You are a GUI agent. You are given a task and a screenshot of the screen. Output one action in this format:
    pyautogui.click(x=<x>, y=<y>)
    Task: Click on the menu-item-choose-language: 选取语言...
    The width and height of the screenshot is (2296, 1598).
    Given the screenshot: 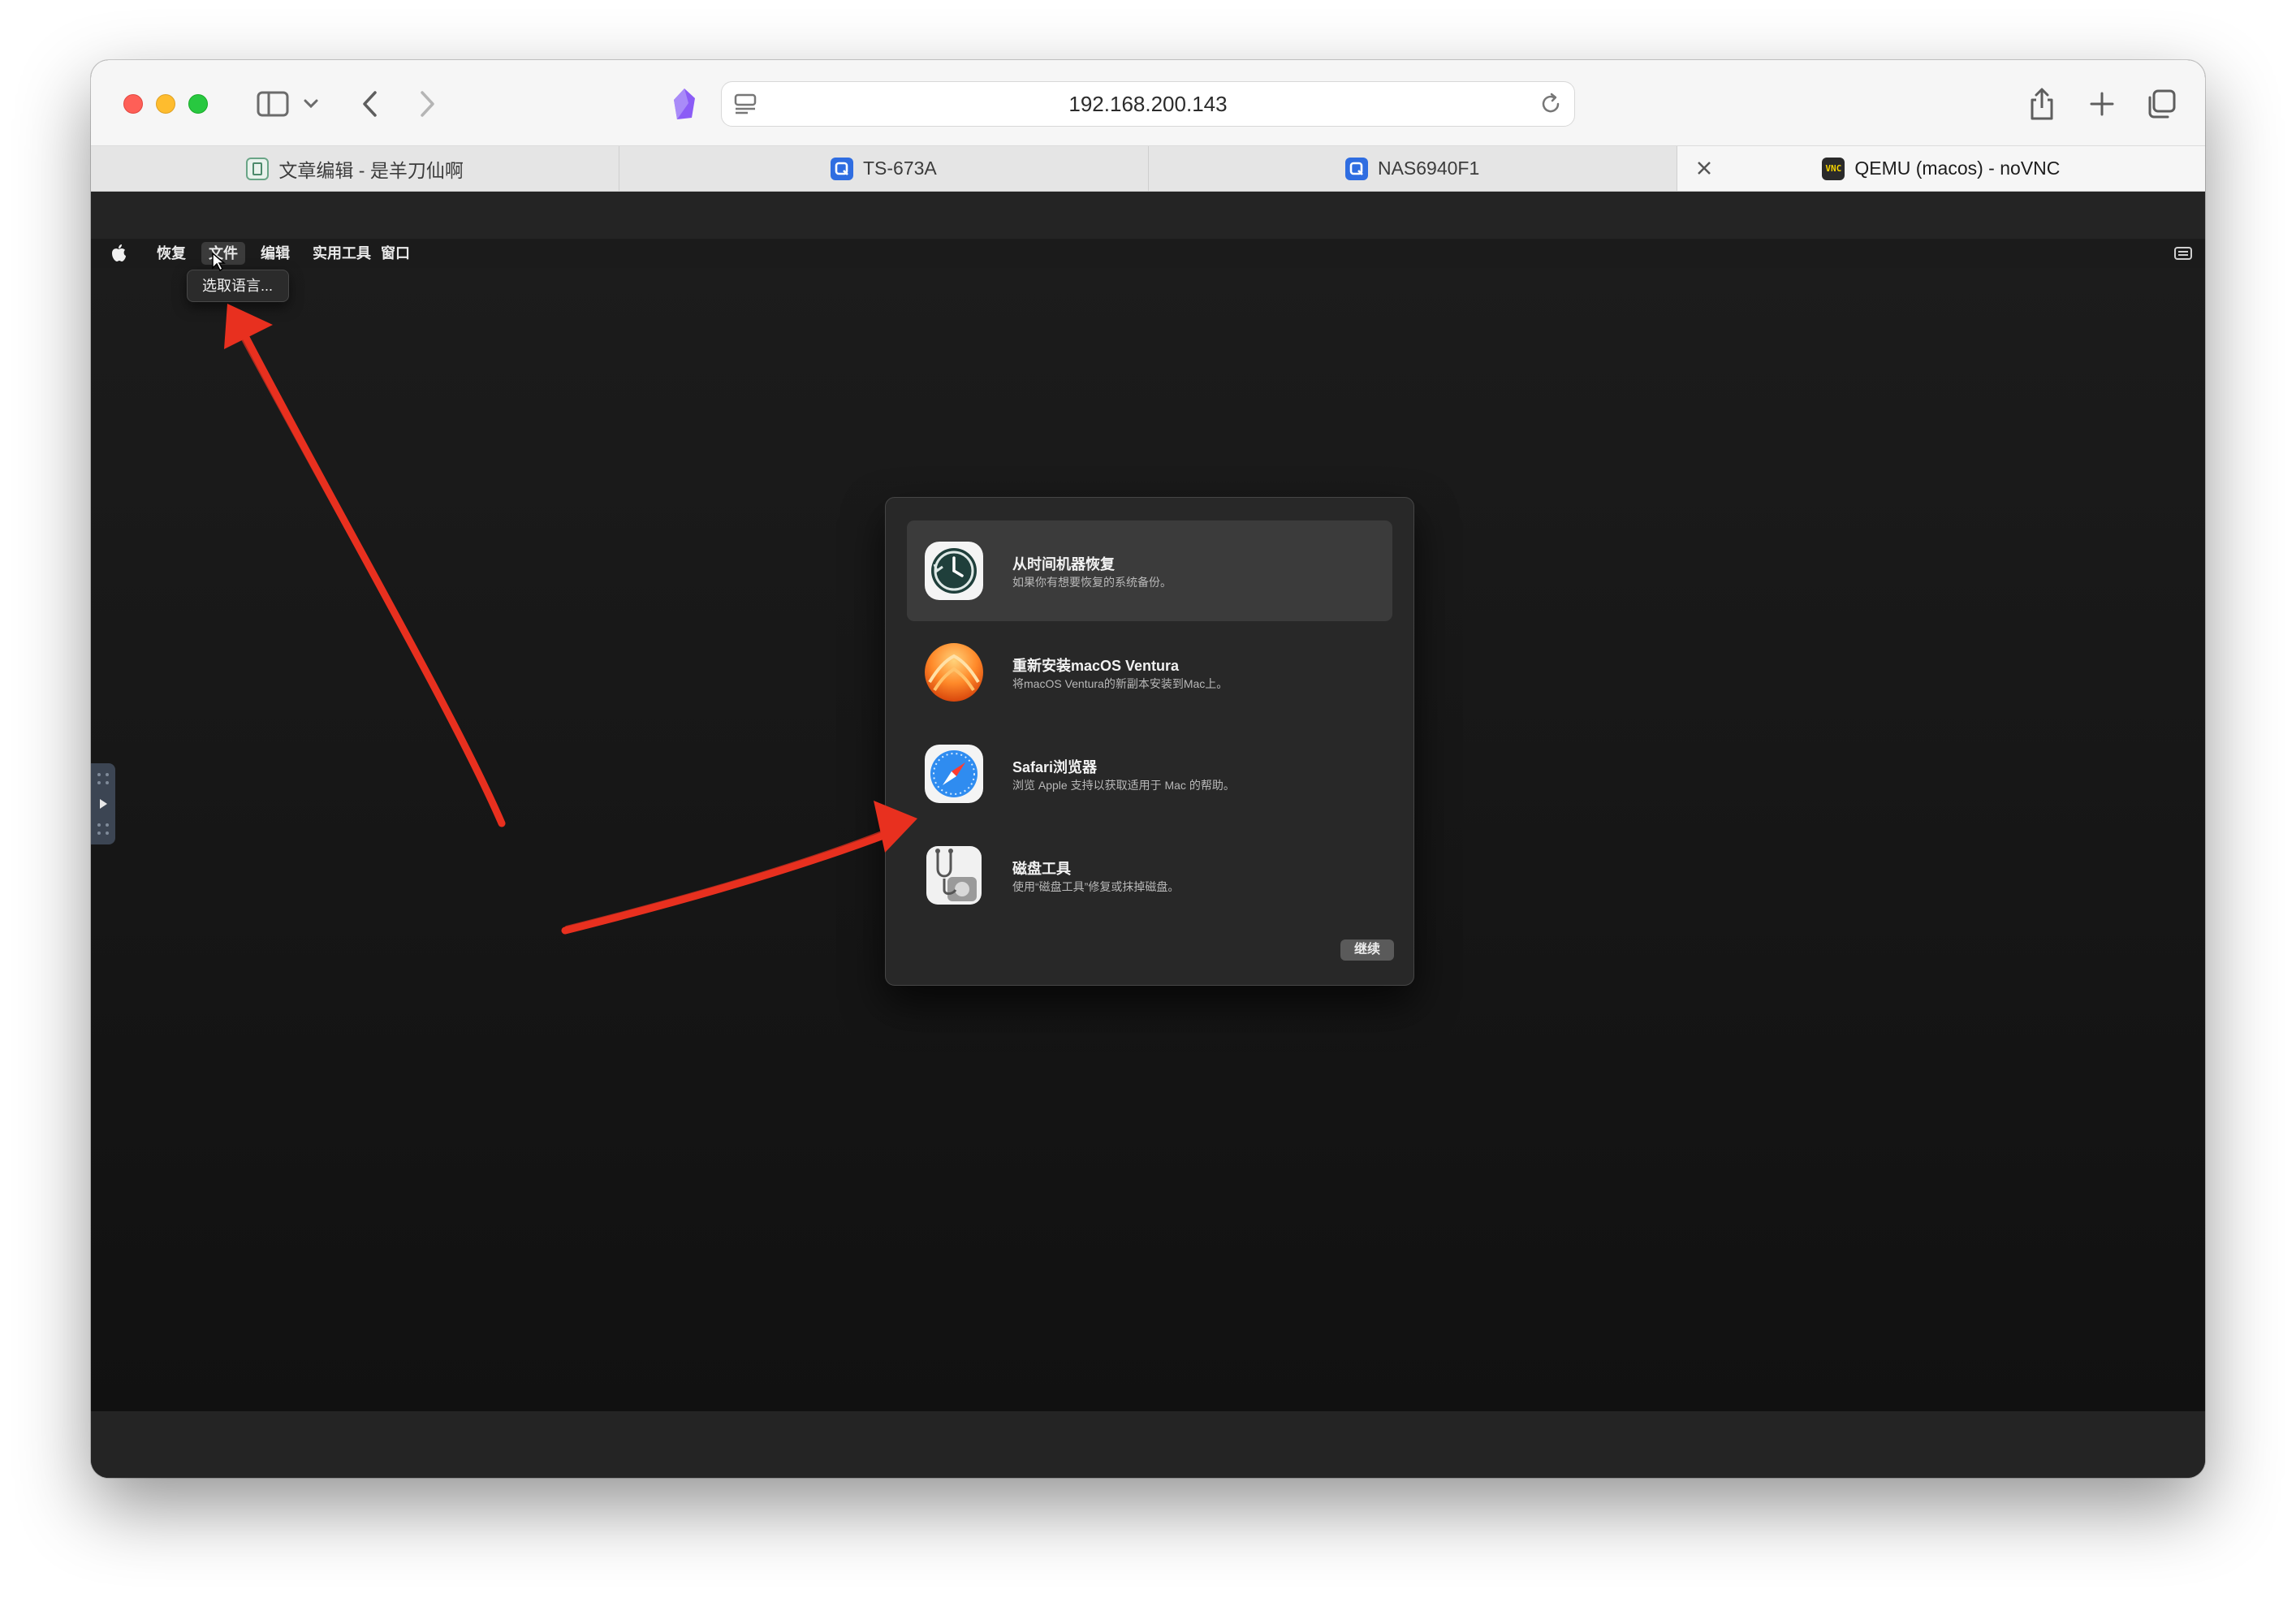 What is the action you would take?
    pyautogui.click(x=237, y=286)
    